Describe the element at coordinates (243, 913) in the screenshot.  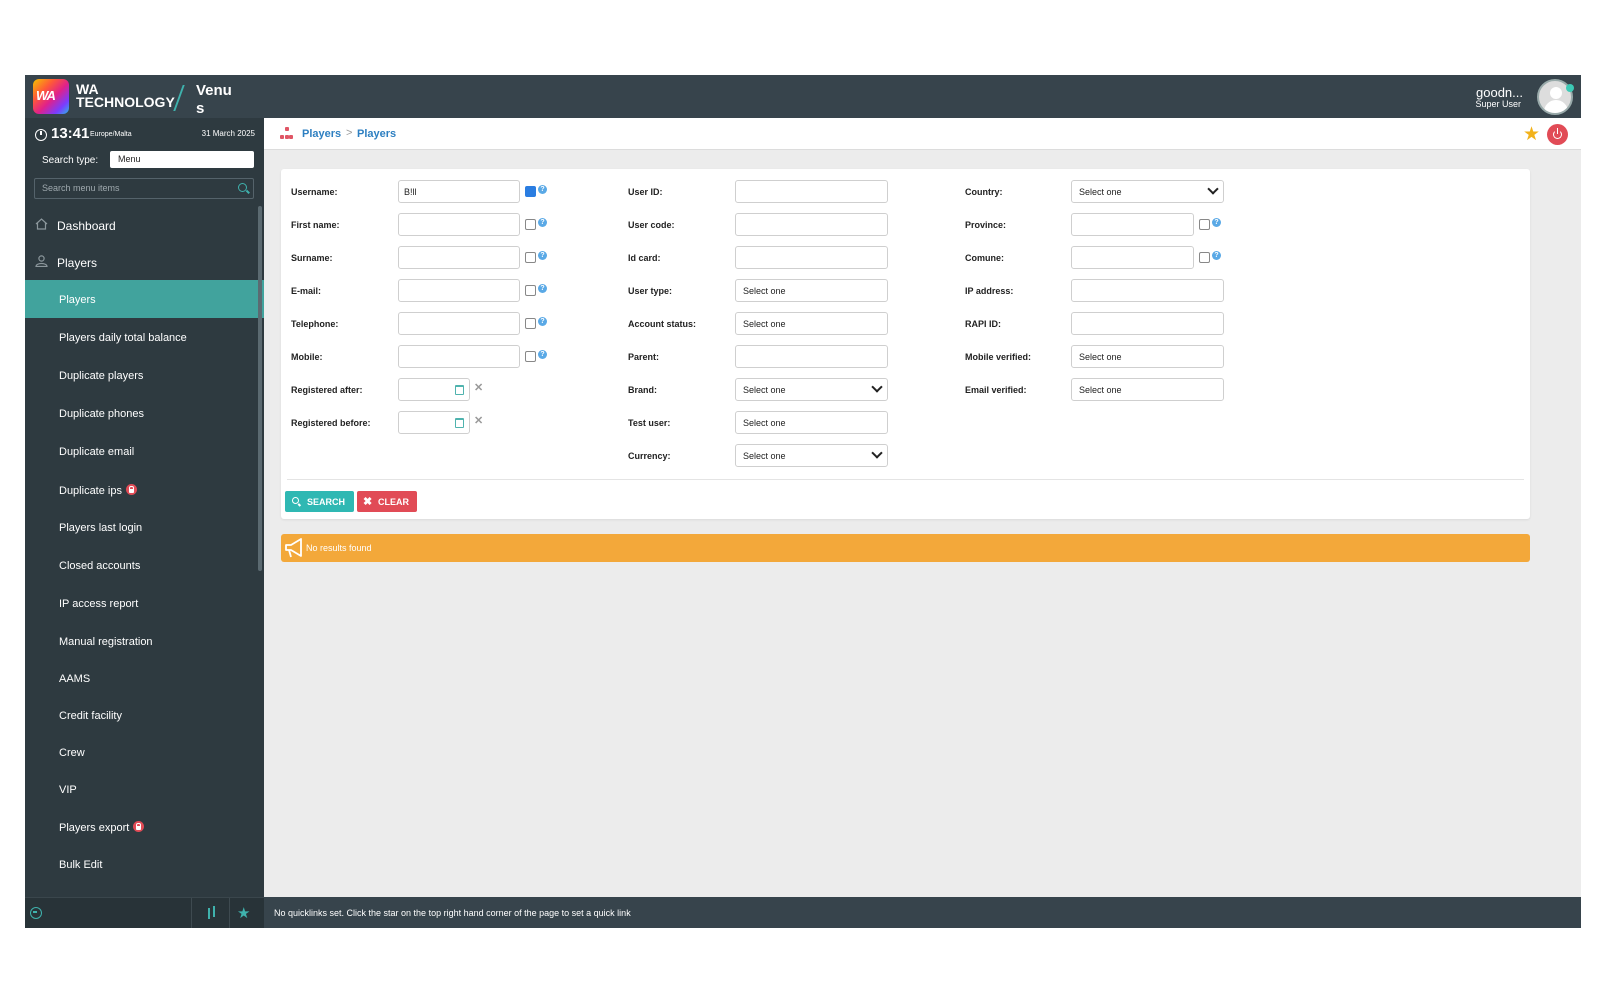
I see `favorites-star-icon: ★` at that location.